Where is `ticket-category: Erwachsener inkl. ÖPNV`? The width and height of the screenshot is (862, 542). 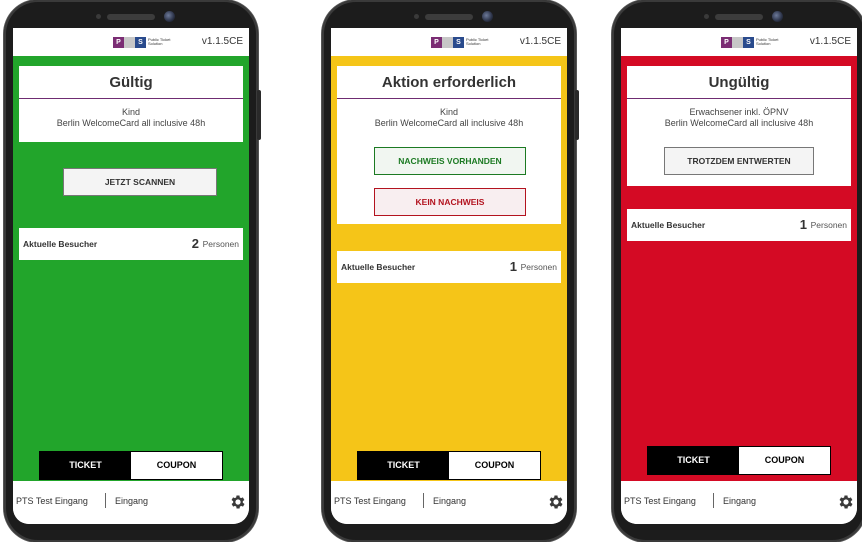 ticket-category: Erwachsener inkl. ÖPNV is located at coordinates (739, 112).